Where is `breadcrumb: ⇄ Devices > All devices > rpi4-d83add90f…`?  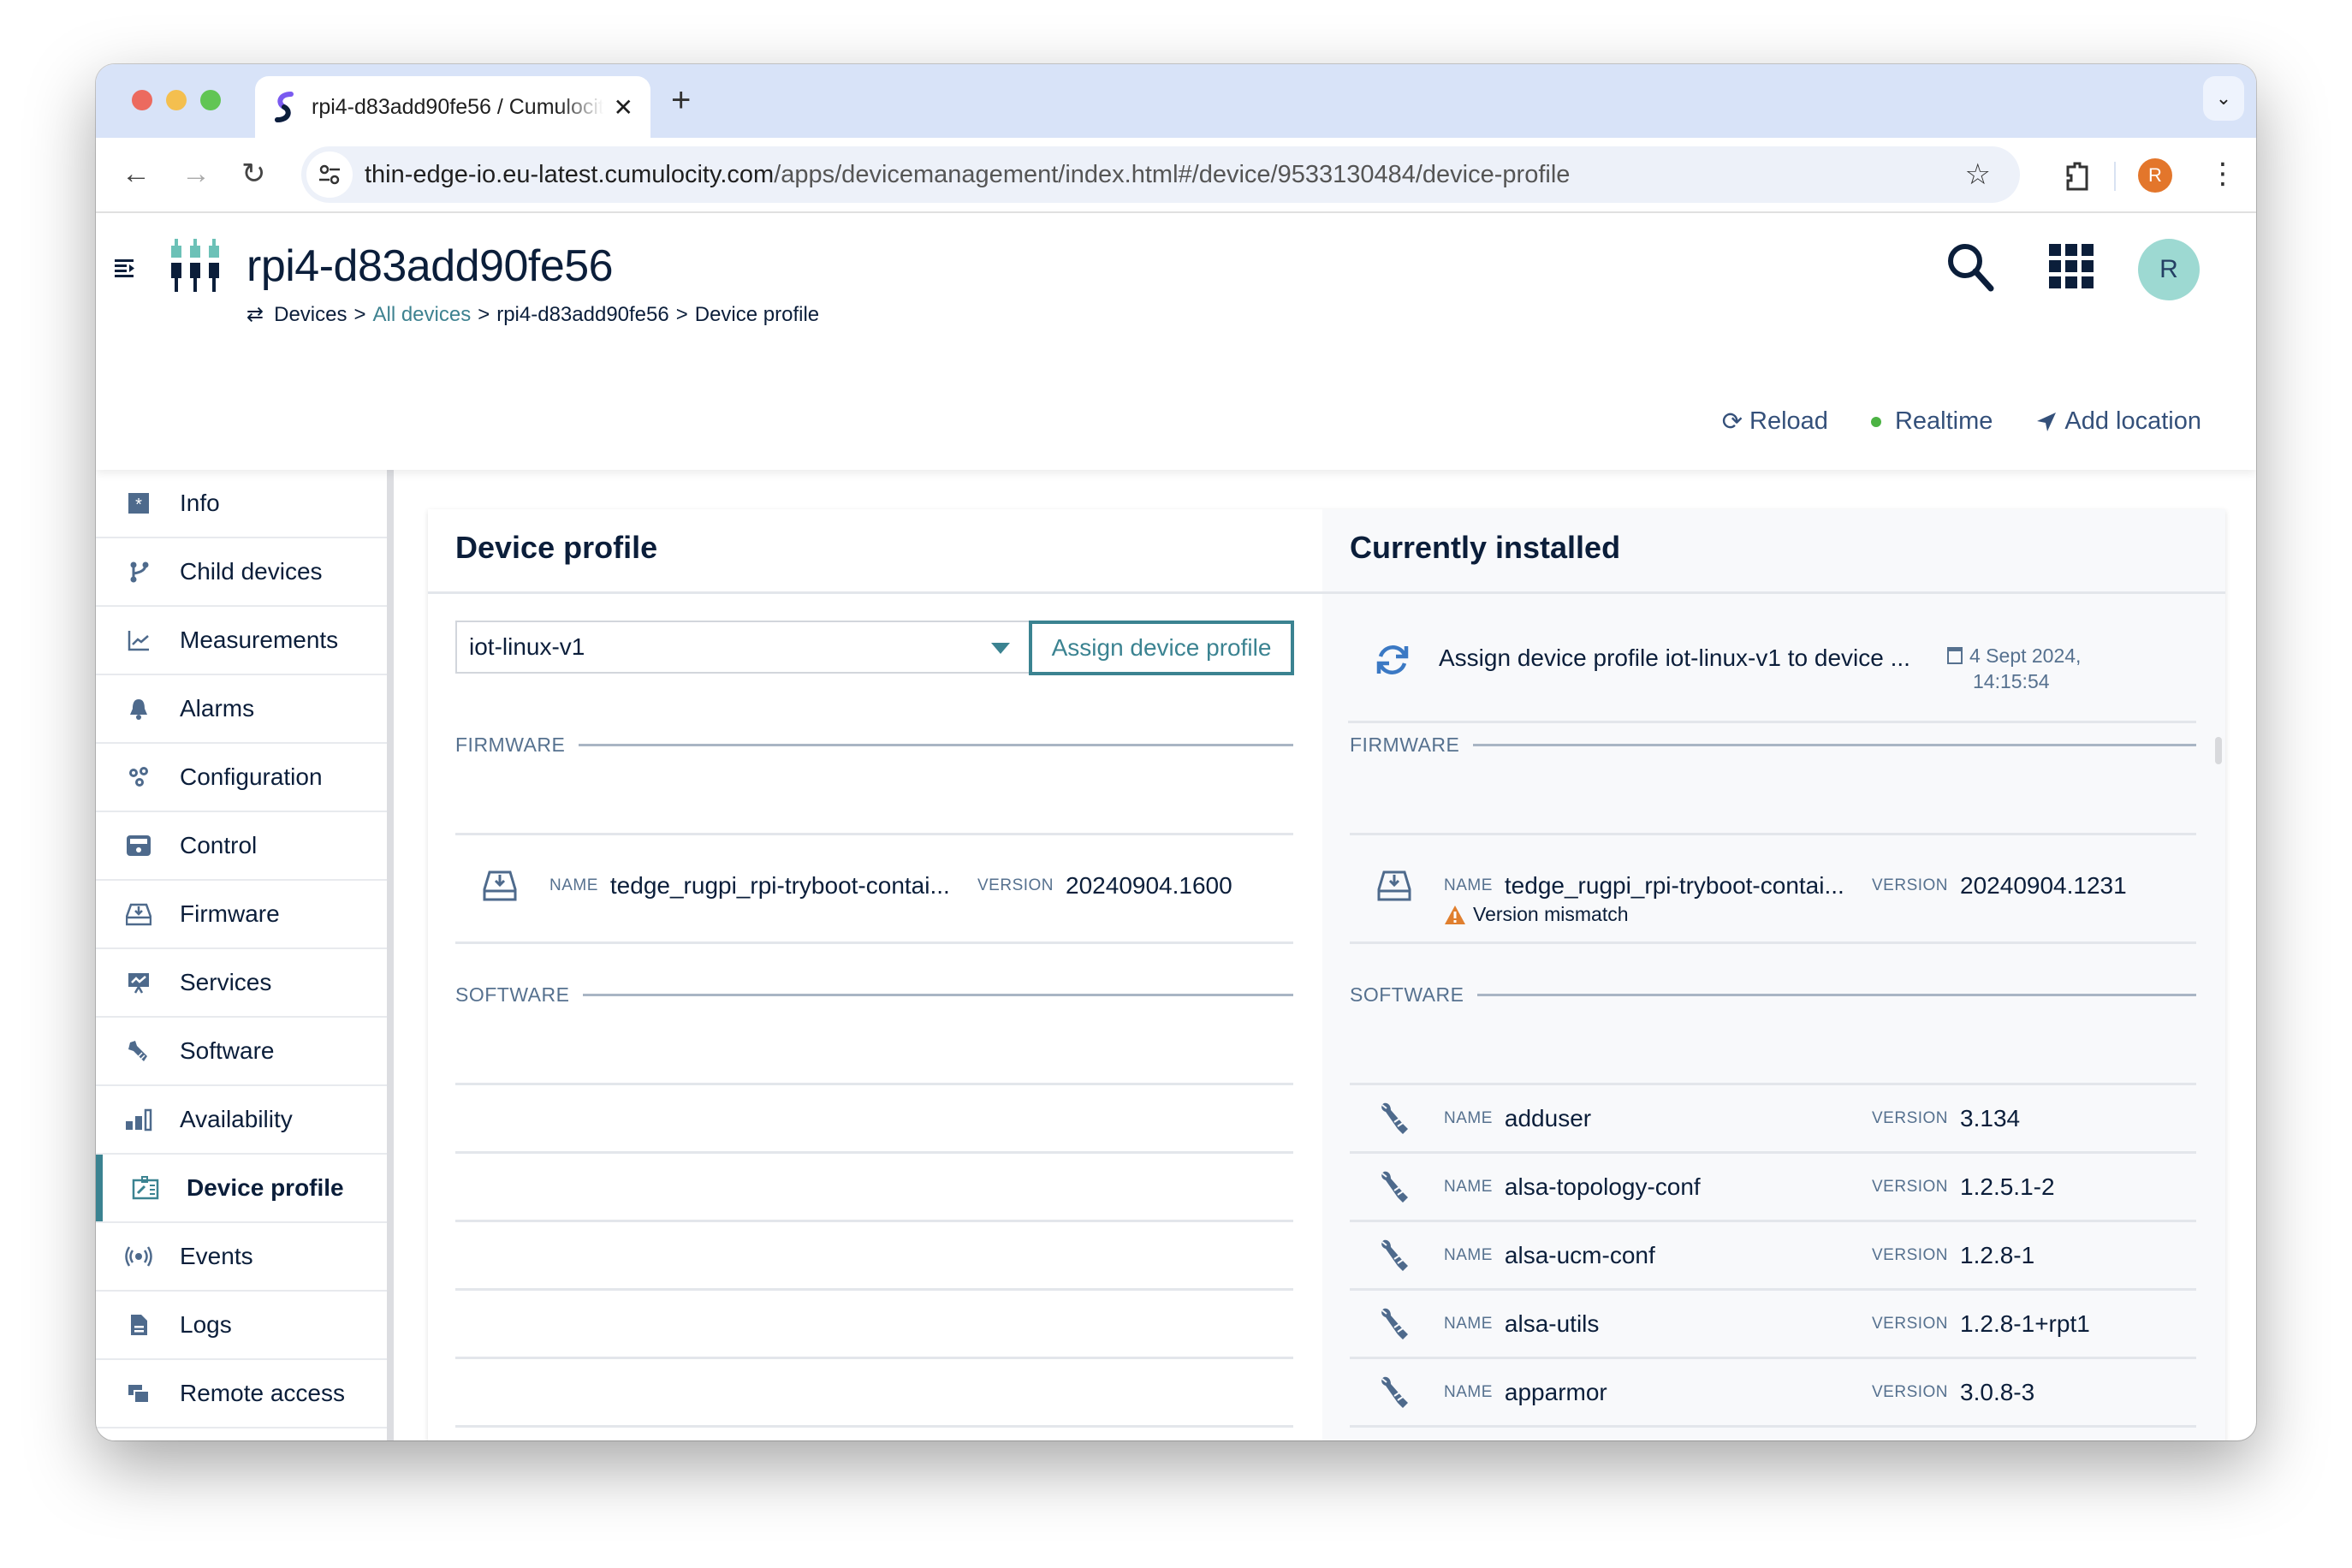
breadcrumb: ⇄ Devices > All devices > rpi4-d83add90f… is located at coordinates (532, 314).